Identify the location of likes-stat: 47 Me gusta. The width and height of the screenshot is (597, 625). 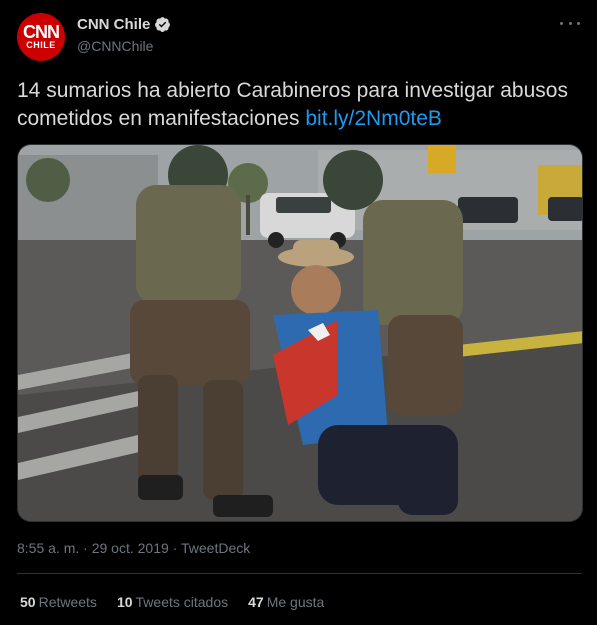
(286, 602).